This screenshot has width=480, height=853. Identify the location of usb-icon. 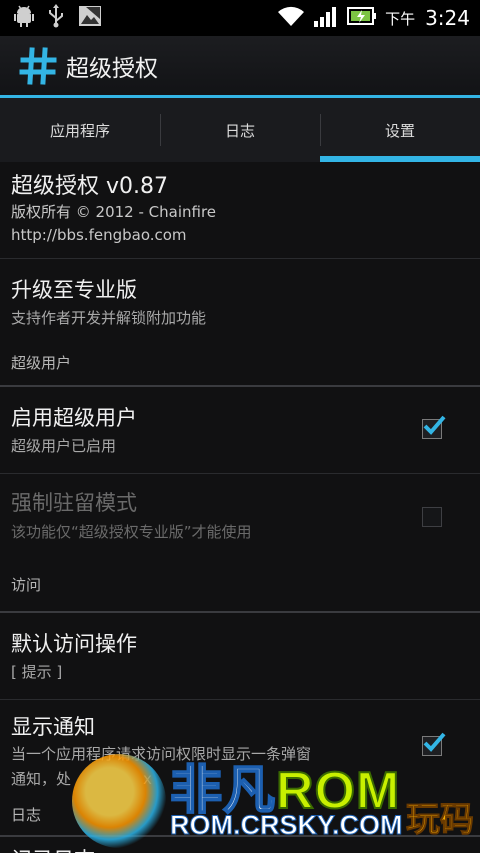
(56, 18).